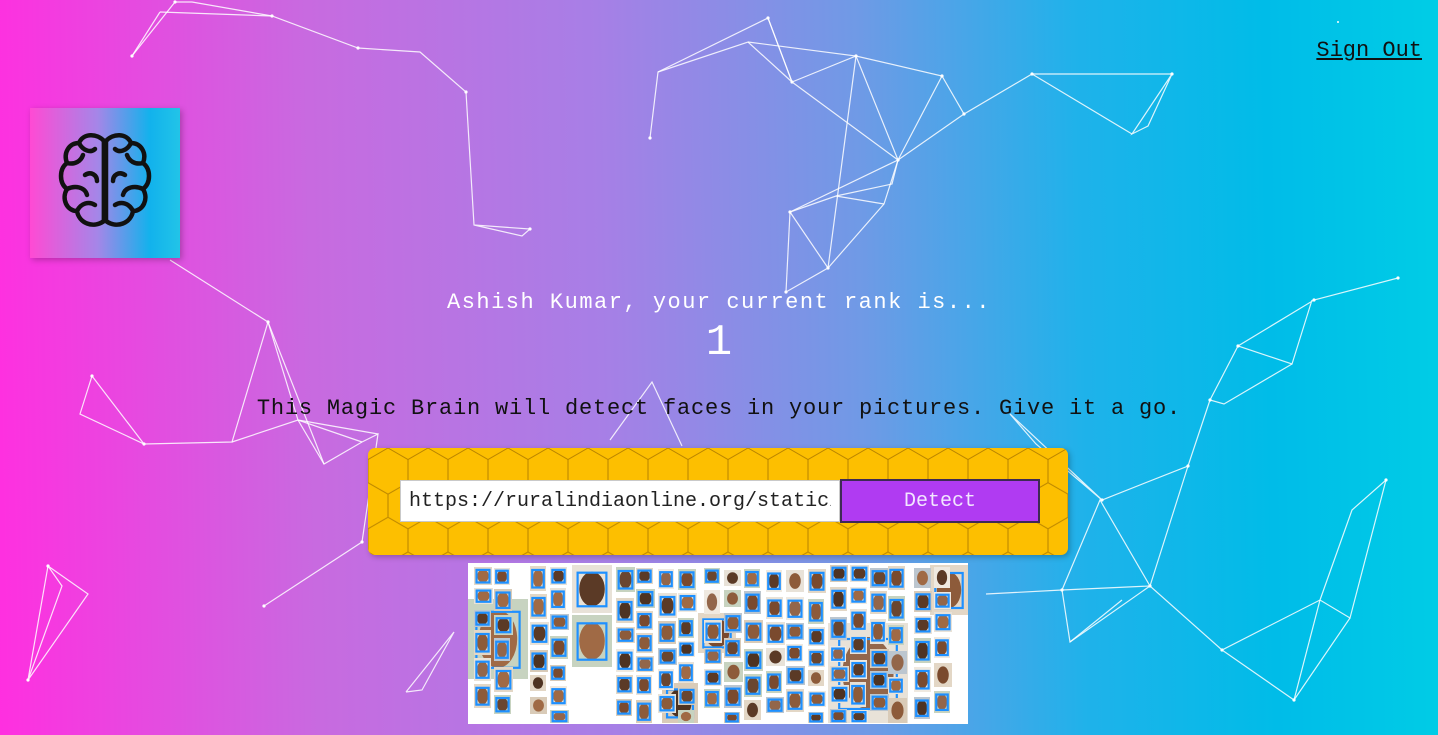 Image resolution: width=1438 pixels, height=735 pixels. Describe the element at coordinates (105, 180) in the screenshot. I see `brain-icon` at that location.